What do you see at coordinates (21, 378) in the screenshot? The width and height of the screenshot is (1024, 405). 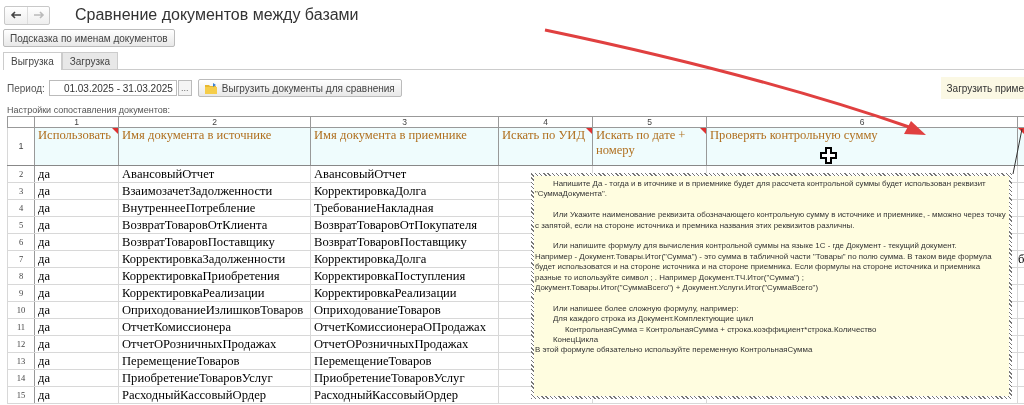 I see `row-number: 14` at bounding box center [21, 378].